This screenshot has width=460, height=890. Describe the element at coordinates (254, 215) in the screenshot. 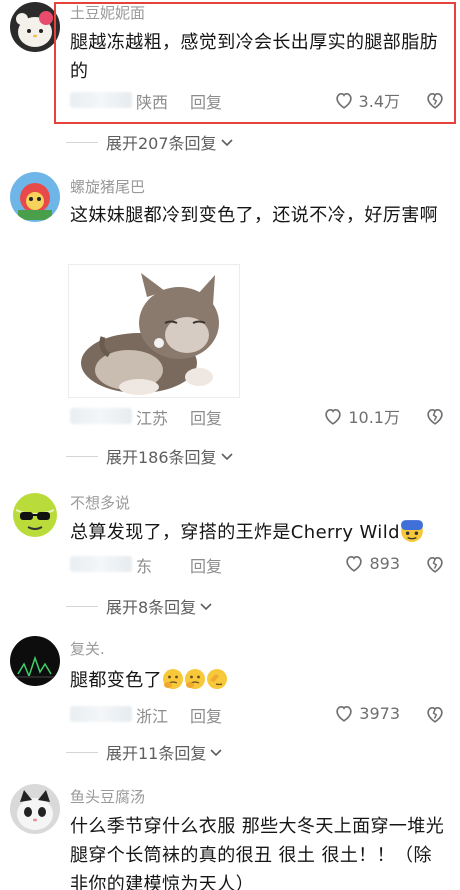

I see `comment-text: 这妹妹腿都冷到变色了，还说不冷，好厉害啊` at that location.